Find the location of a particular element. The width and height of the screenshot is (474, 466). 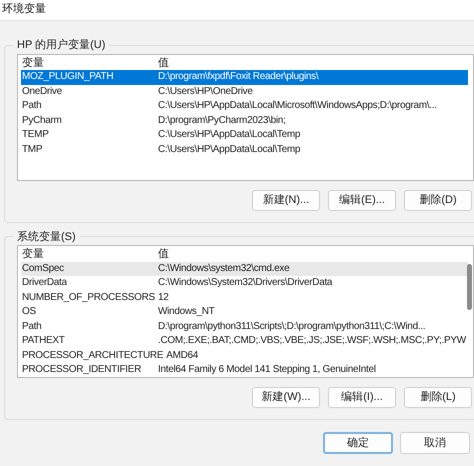

list-row: DriverData C:\Windows\System32\Drivers\DriverData is located at coordinates (244, 283).